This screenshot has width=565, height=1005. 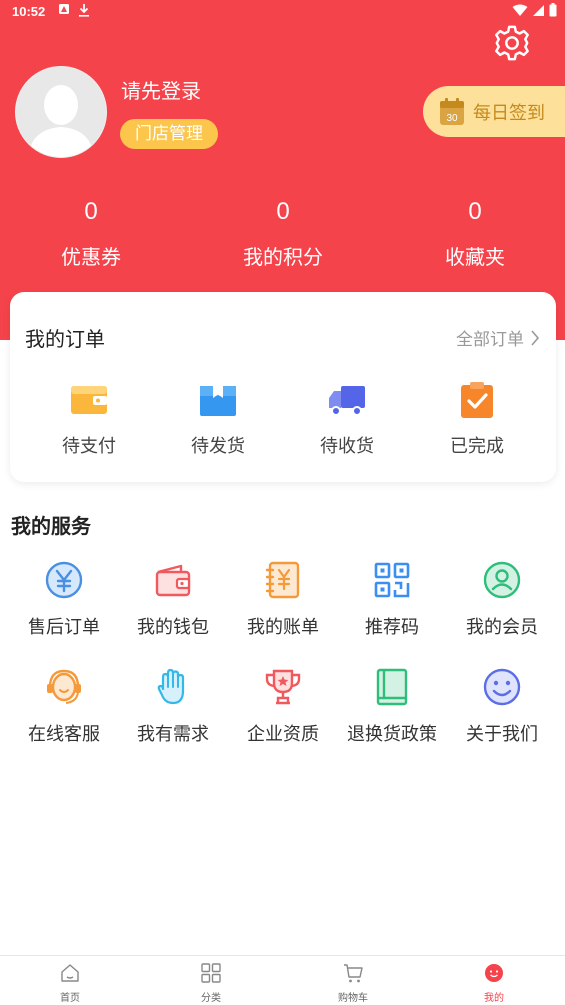 I want to click on service-label: 在线客服, so click(x=64, y=734).